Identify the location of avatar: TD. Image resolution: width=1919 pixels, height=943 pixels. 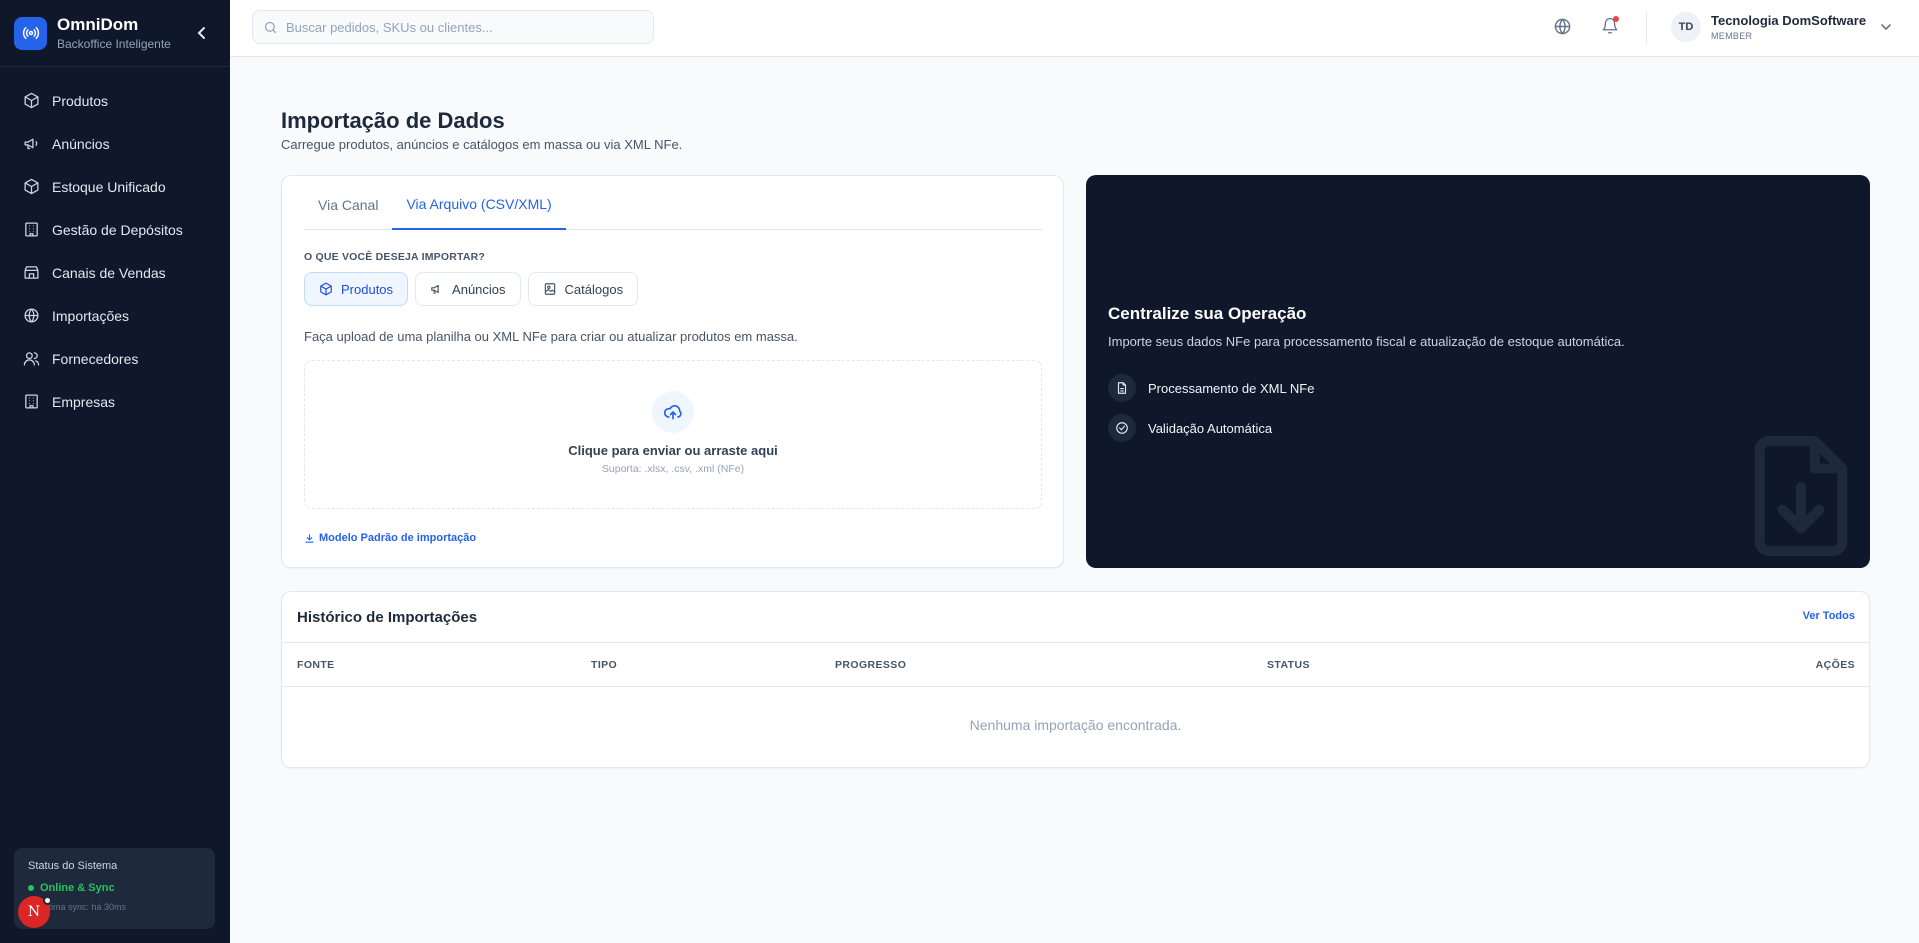
(1686, 27).